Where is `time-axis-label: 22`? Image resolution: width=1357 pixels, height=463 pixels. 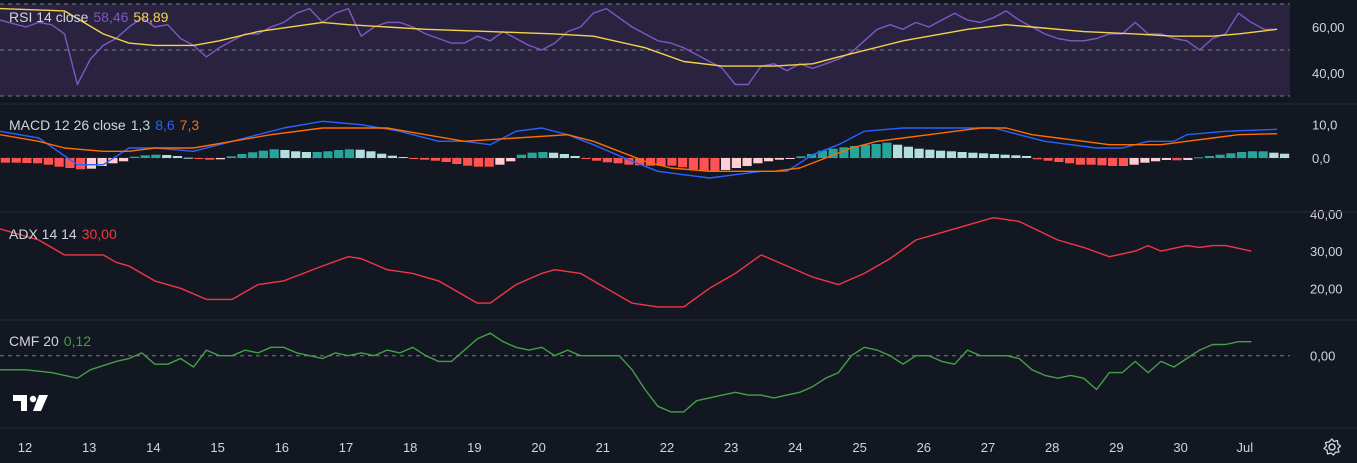 time-axis-label: 22 is located at coordinates (667, 447).